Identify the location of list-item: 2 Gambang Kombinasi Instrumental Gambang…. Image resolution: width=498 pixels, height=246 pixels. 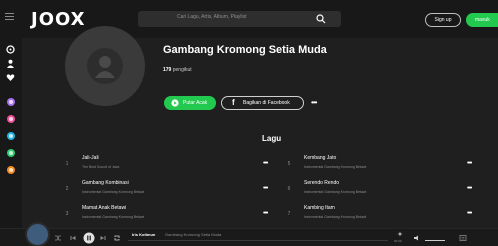
(167, 189).